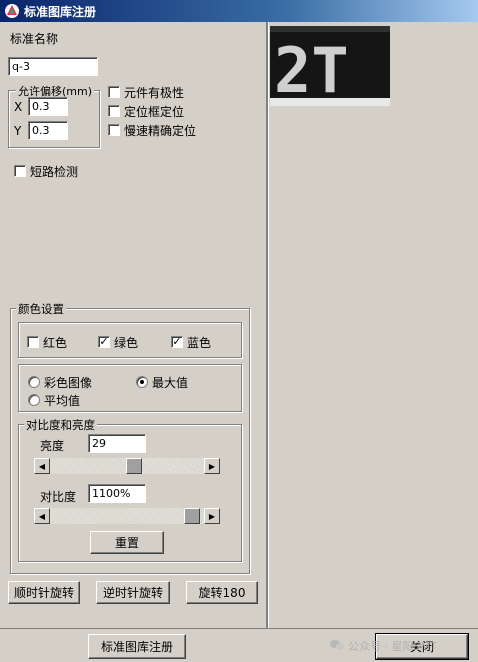  Describe the element at coordinates (55, 343) in the screenshot. I see `red-label: 红色` at that location.